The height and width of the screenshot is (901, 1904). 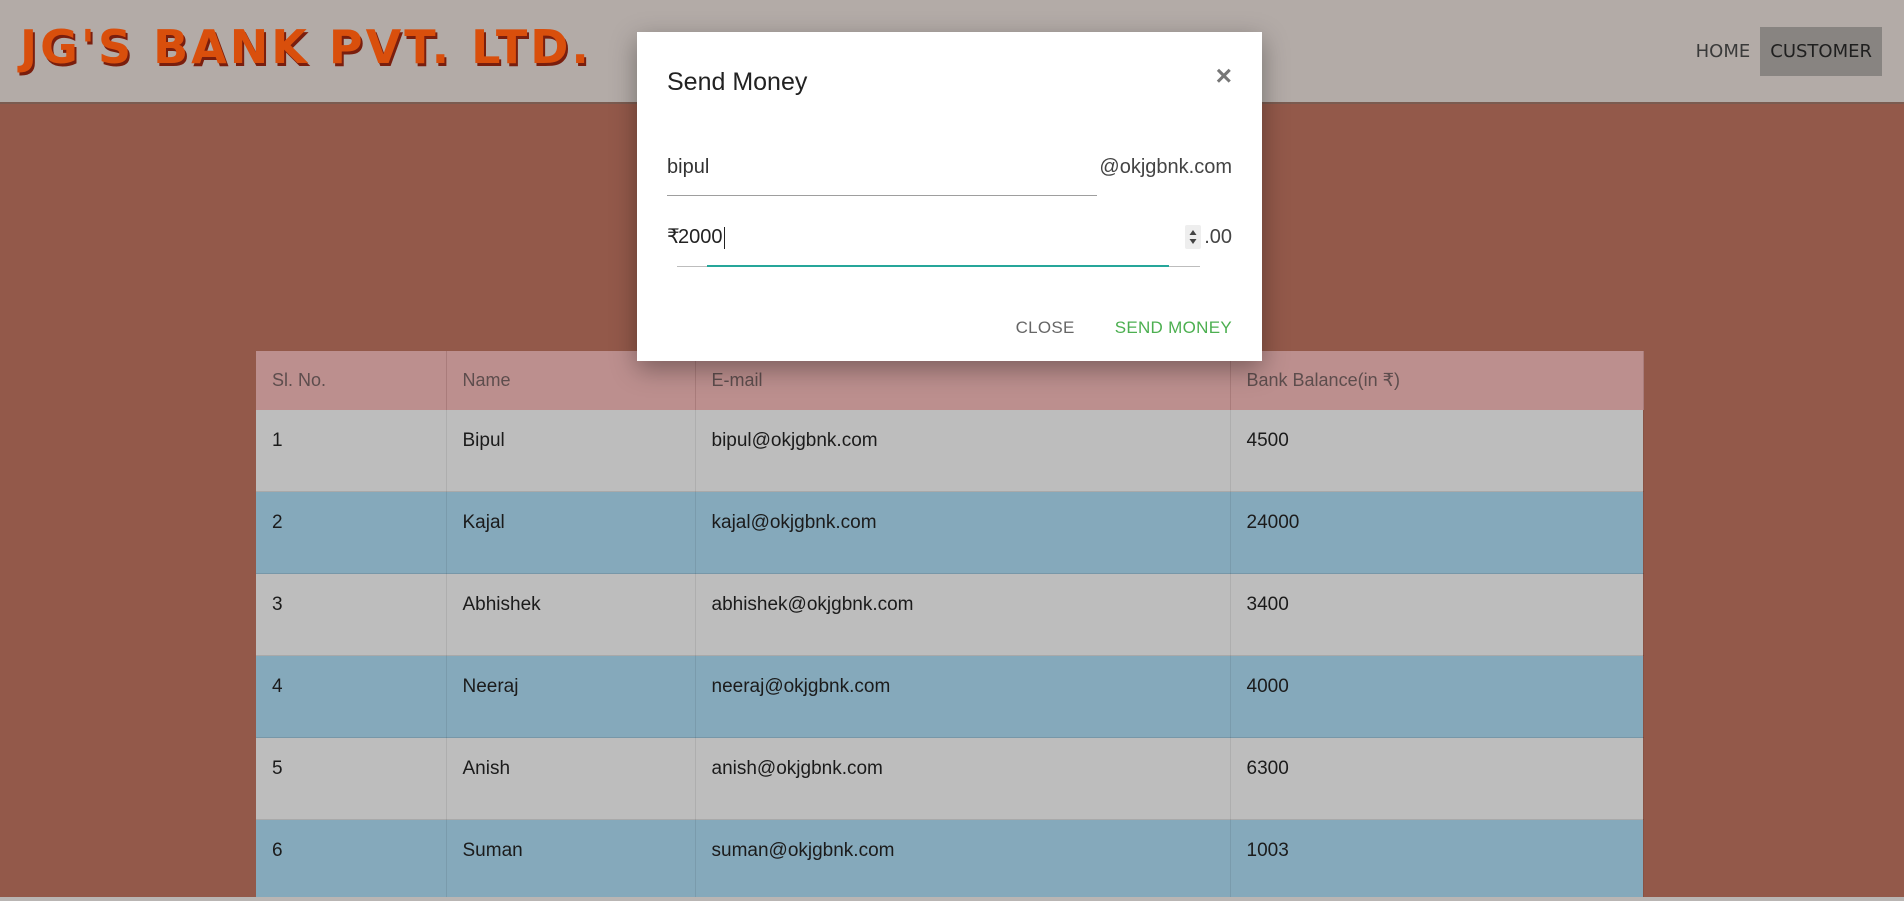 What do you see at coordinates (963, 451) in the screenshot?
I see `cell-email: bipul@okjgbnk.com` at bounding box center [963, 451].